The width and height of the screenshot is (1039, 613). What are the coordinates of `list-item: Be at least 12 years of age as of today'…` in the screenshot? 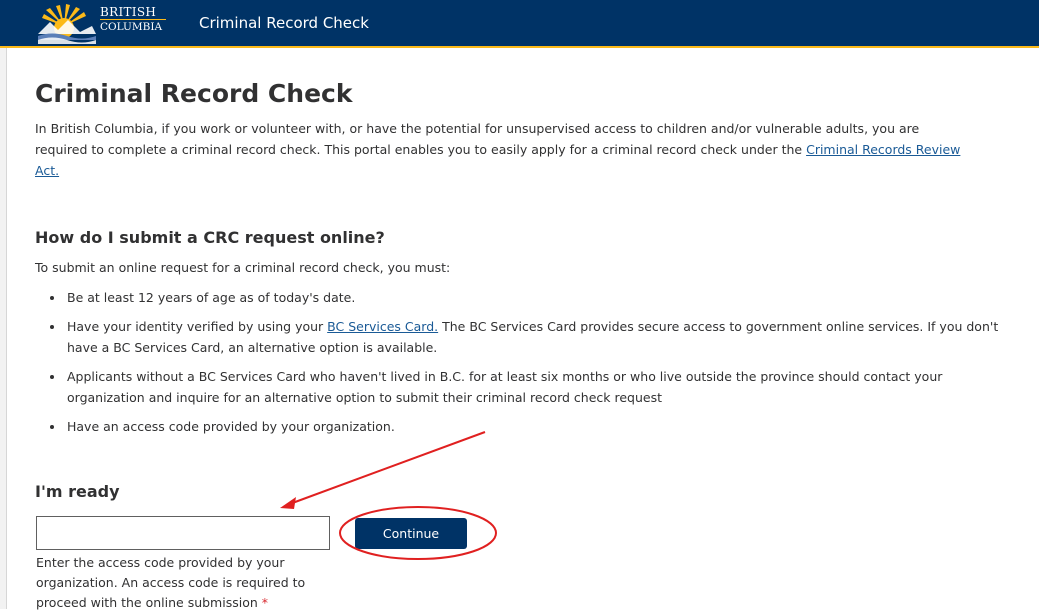 It's located at (532, 297).